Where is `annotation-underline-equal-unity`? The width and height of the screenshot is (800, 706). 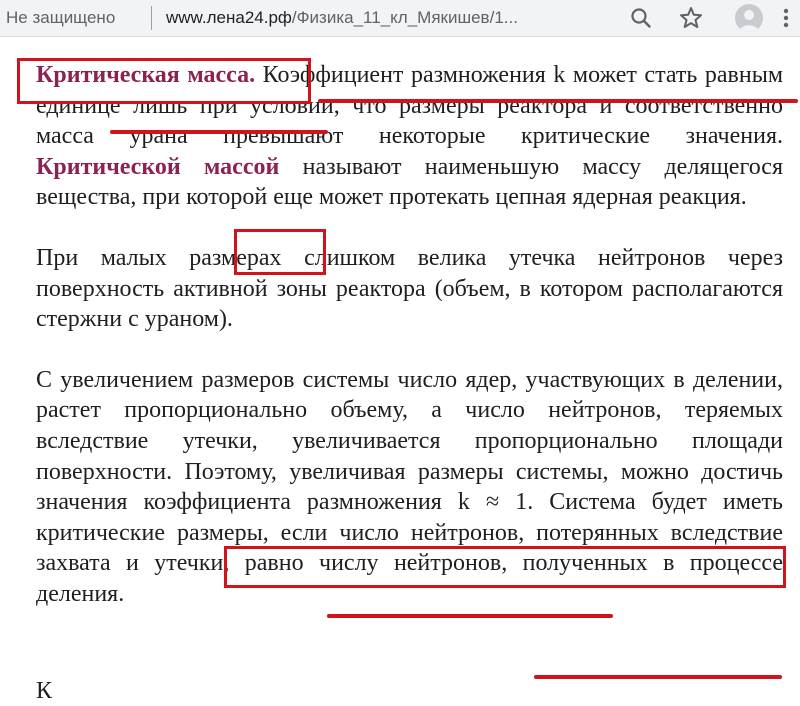
annotation-underline-equal-unity is located at coordinates (219, 132).